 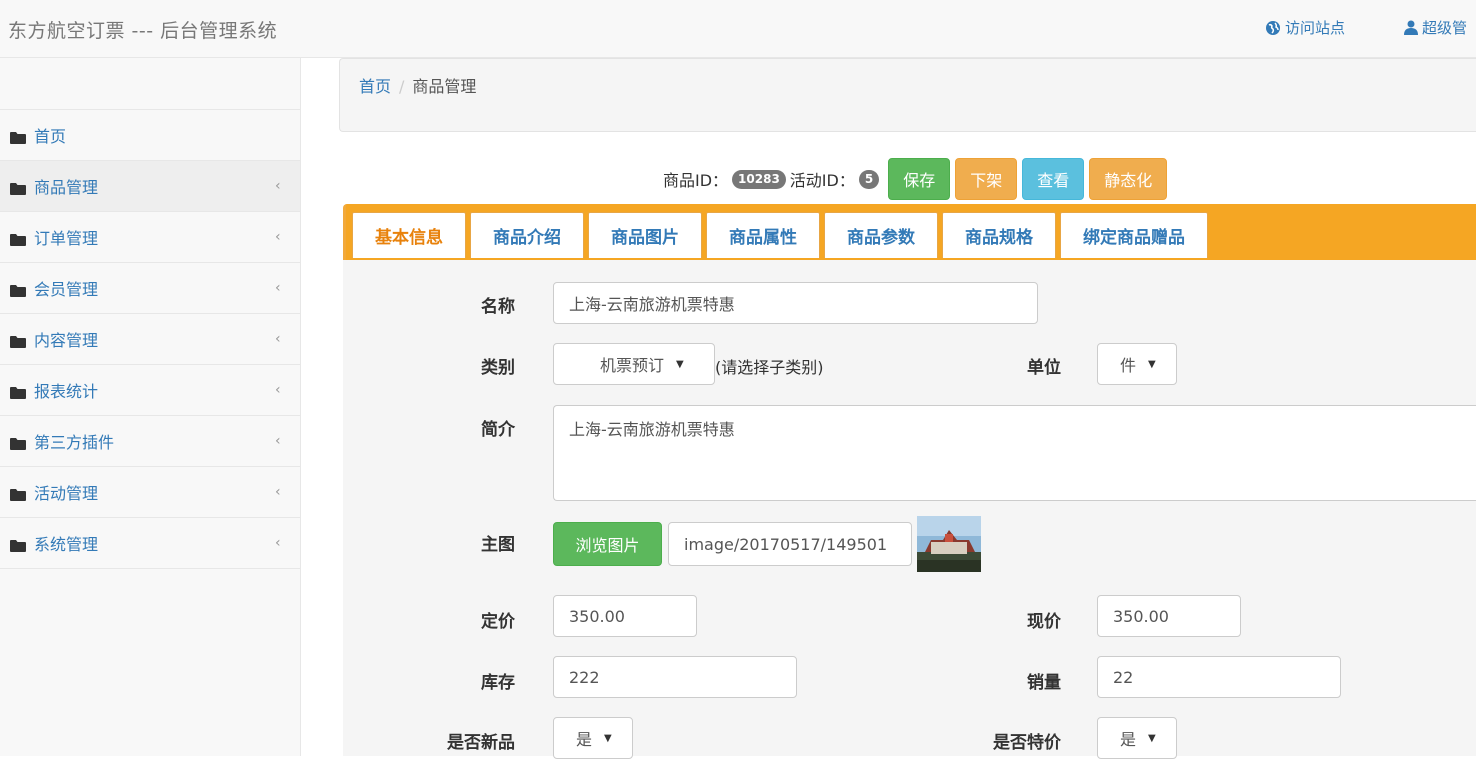 What do you see at coordinates (150, 543) in the screenshot?
I see `sidebar-item: 系统管理 ‹` at bounding box center [150, 543].